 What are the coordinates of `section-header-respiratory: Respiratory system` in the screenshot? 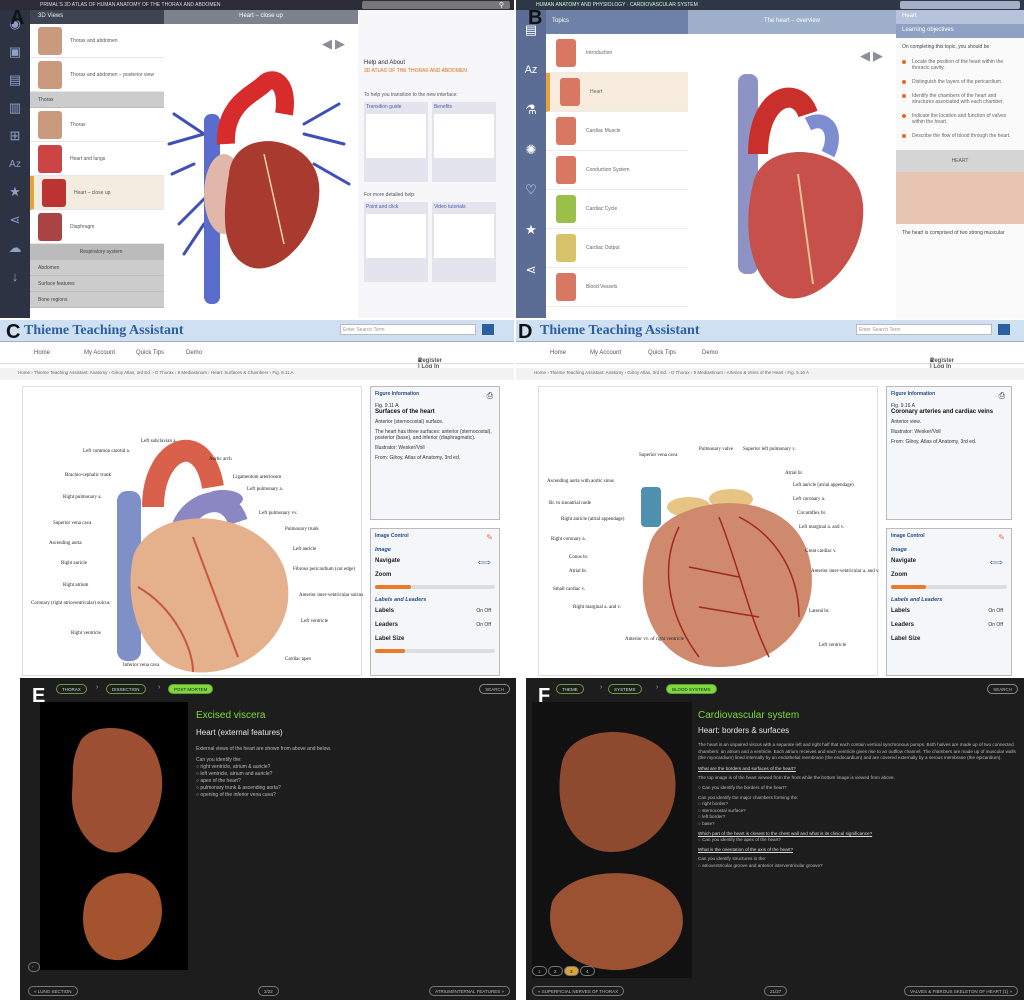 It's located at (97, 252).